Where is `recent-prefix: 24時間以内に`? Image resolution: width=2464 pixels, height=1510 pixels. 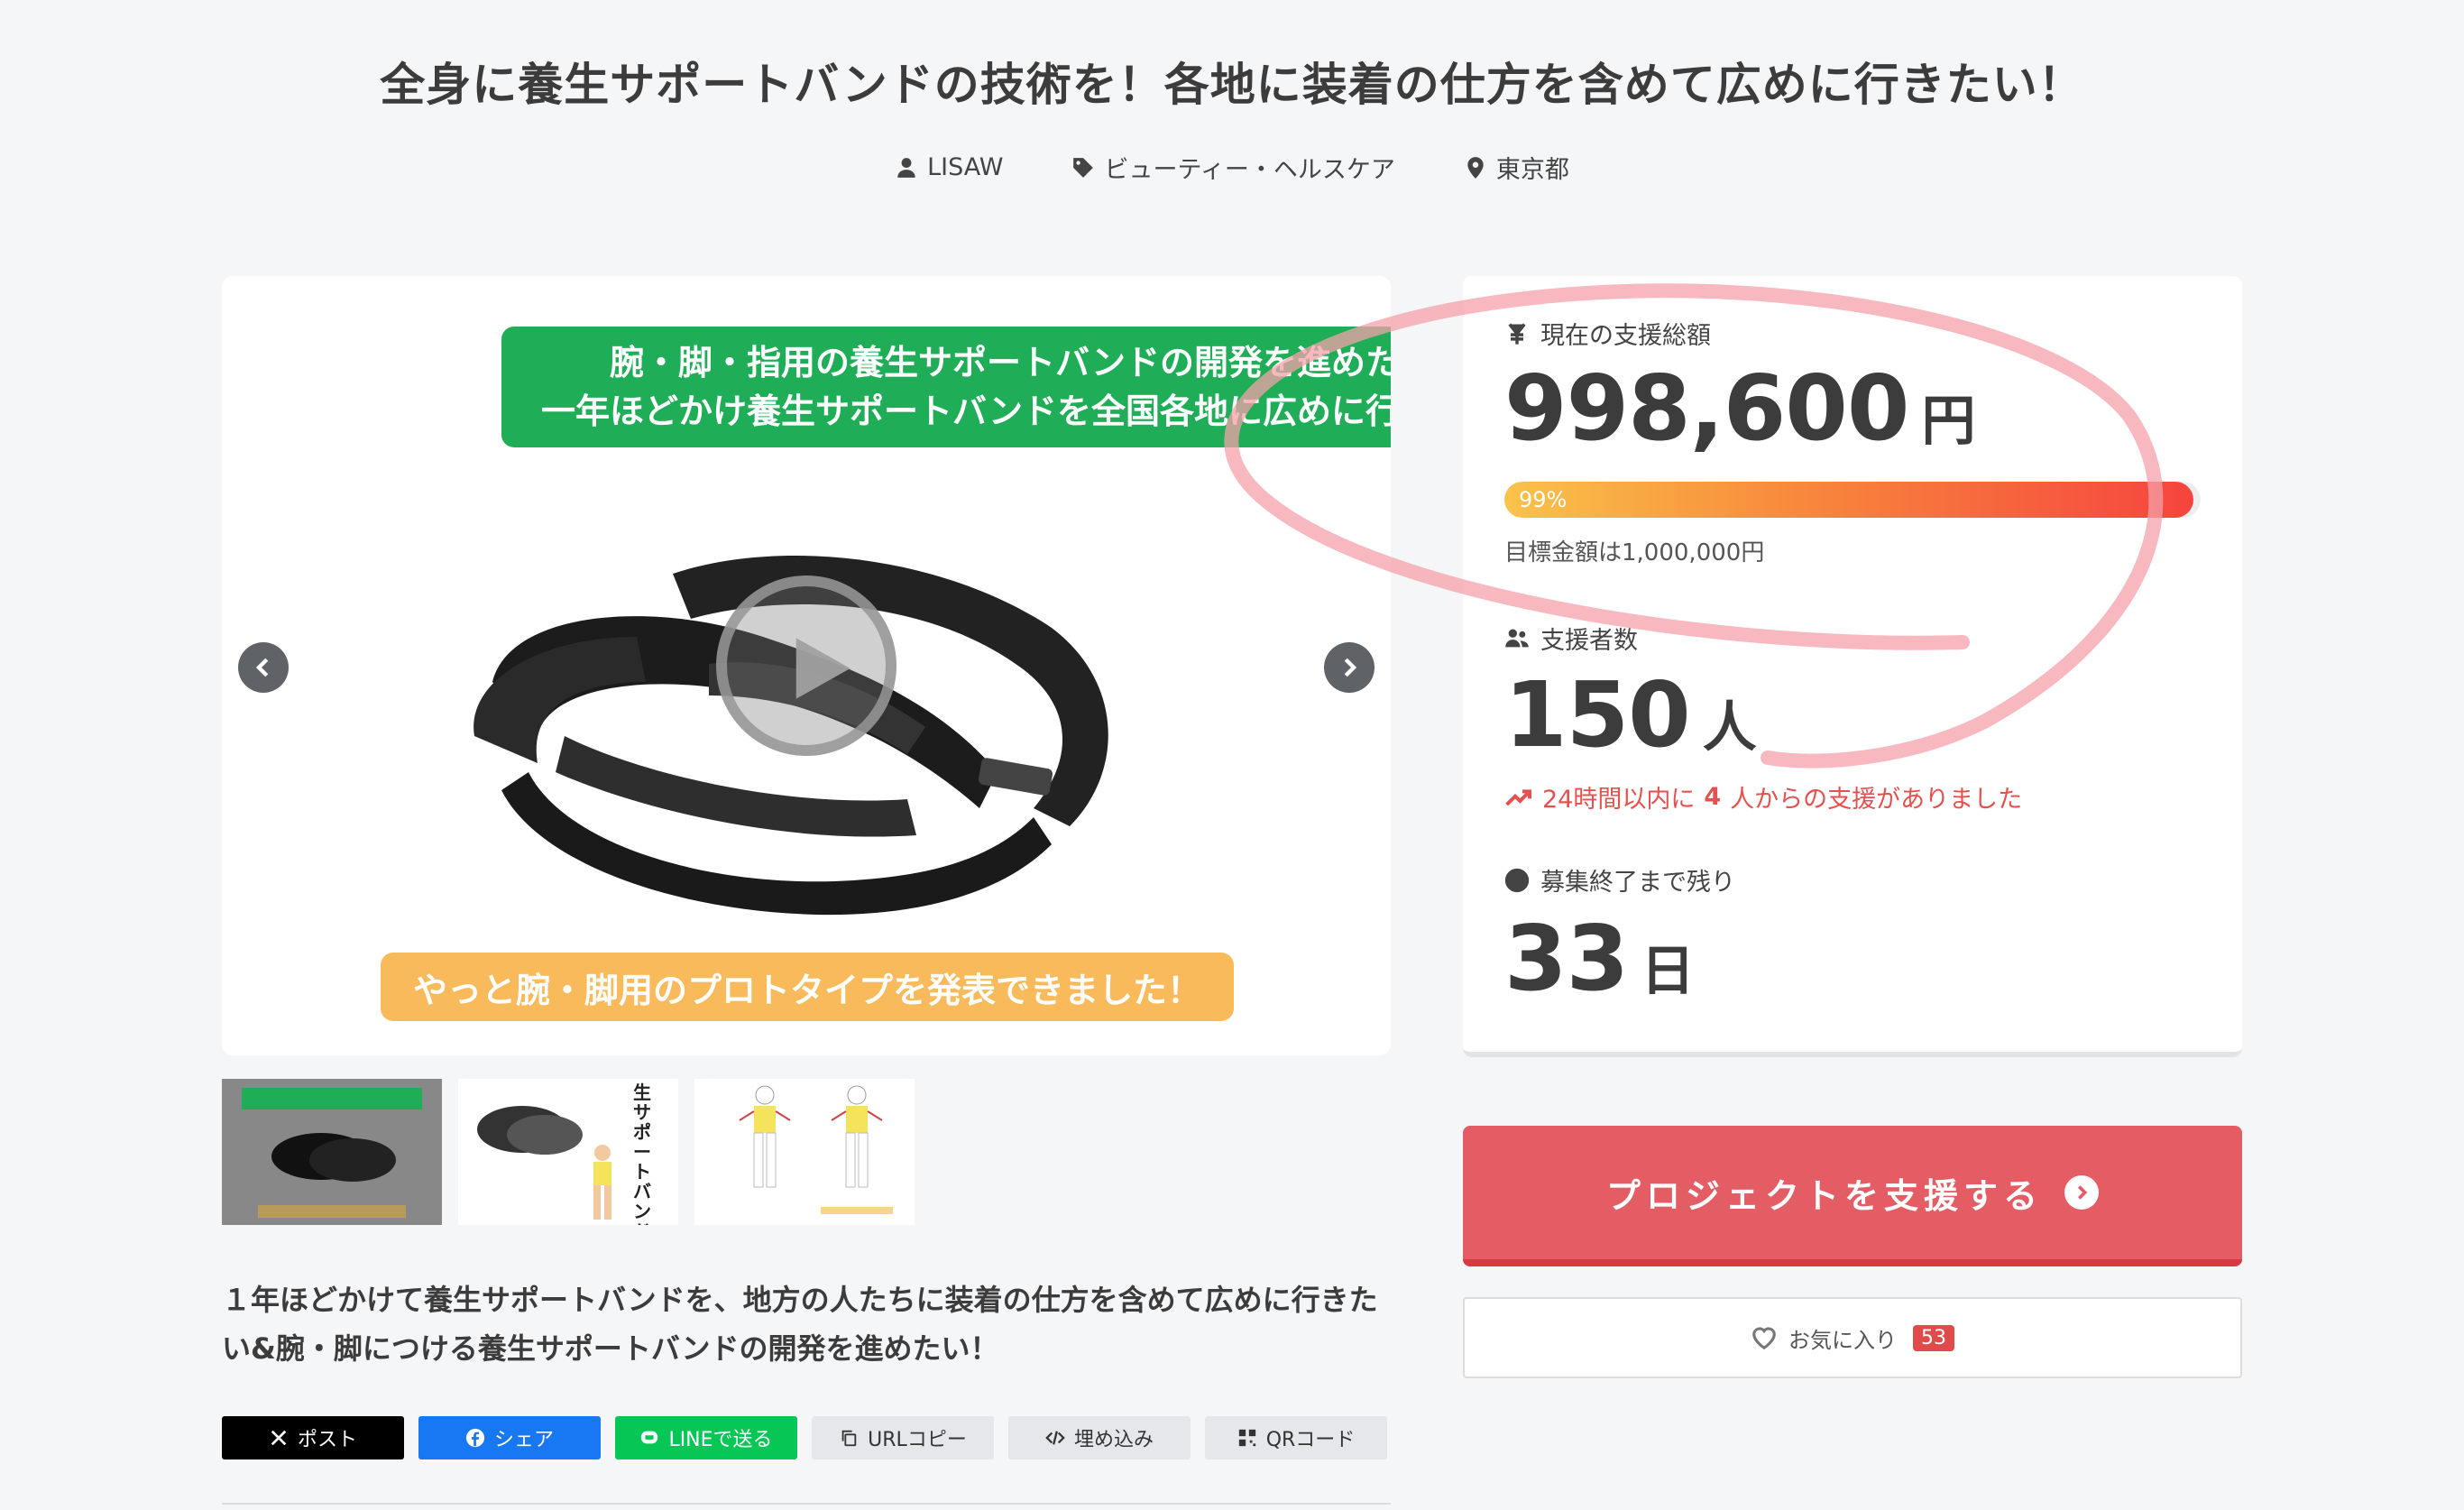 recent-prefix: 24時間以内に is located at coordinates (1619, 800).